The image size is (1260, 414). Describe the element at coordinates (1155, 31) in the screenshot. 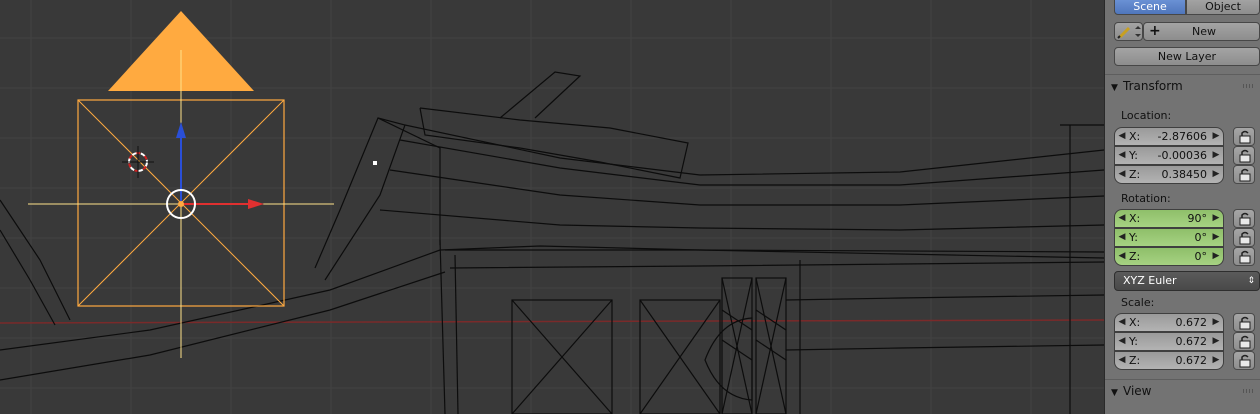

I see `plus-icon: +` at that location.